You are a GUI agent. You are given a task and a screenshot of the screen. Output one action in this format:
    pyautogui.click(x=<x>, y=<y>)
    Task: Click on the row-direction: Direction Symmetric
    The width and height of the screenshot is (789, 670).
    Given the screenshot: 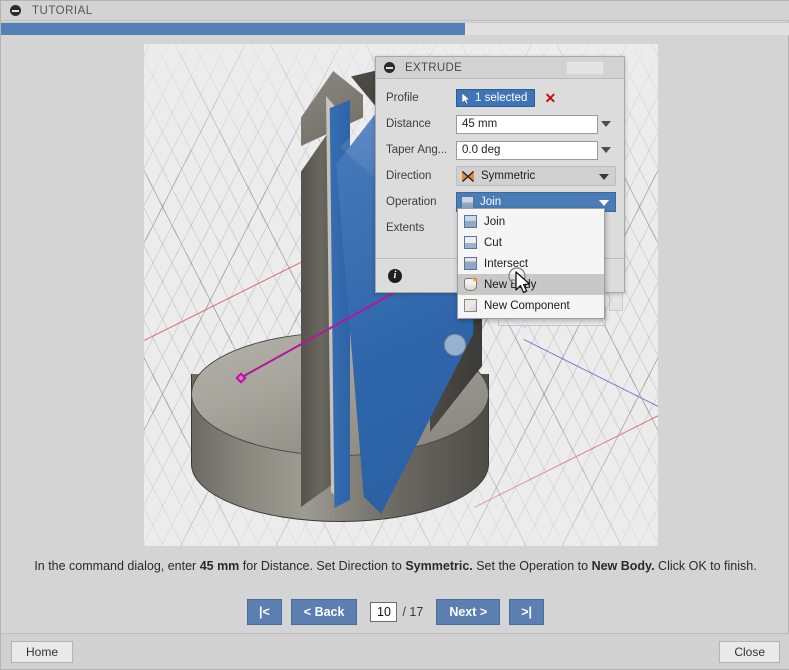 What is the action you would take?
    pyautogui.click(x=500, y=176)
    